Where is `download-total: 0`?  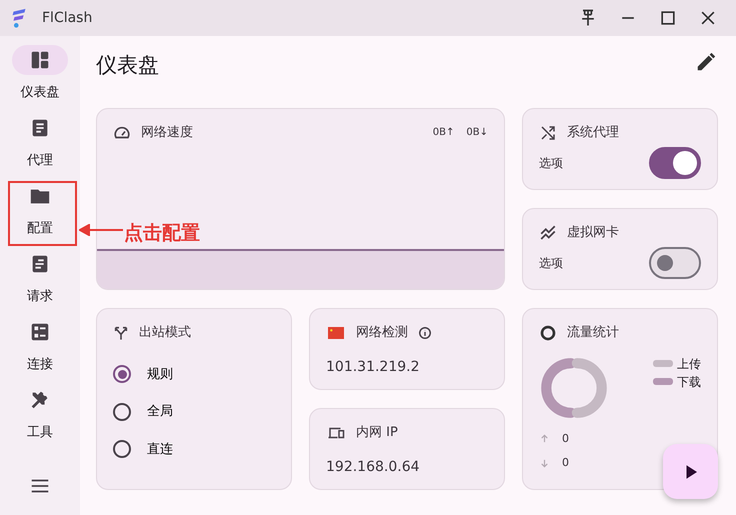 download-total: 0 is located at coordinates (565, 463).